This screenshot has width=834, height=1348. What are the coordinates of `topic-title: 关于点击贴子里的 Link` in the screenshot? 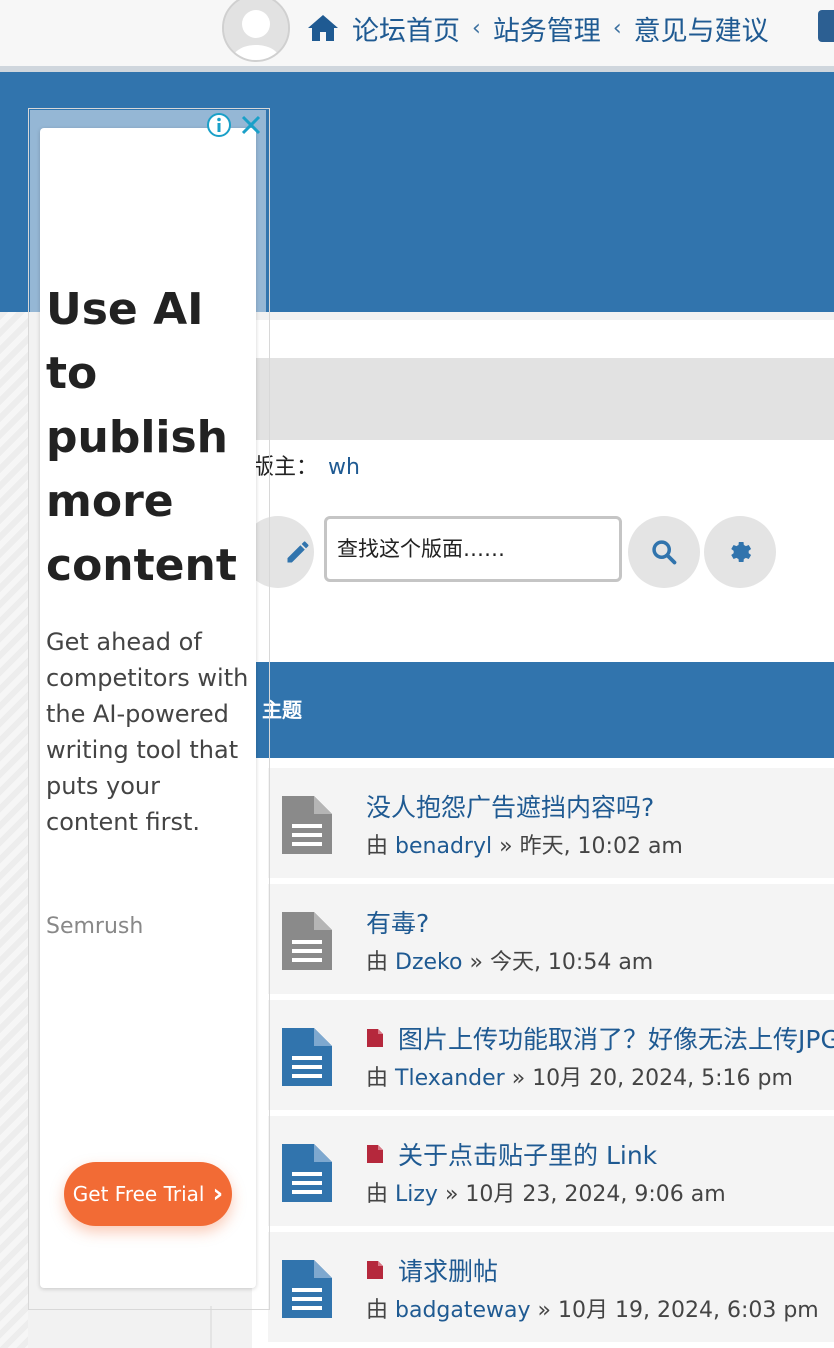 It's located at (511, 1154).